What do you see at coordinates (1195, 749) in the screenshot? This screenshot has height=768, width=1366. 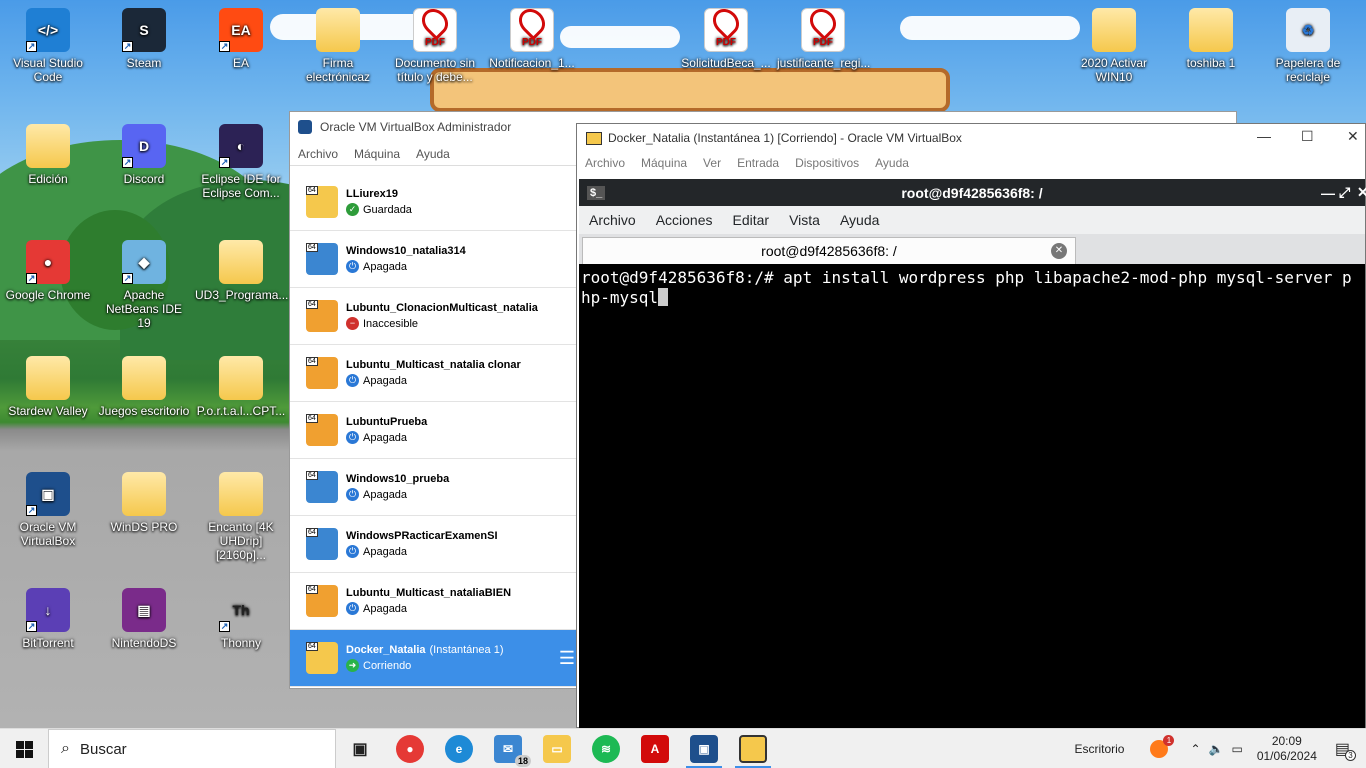 I see `chevron-up-icon: ⌃` at bounding box center [1195, 749].